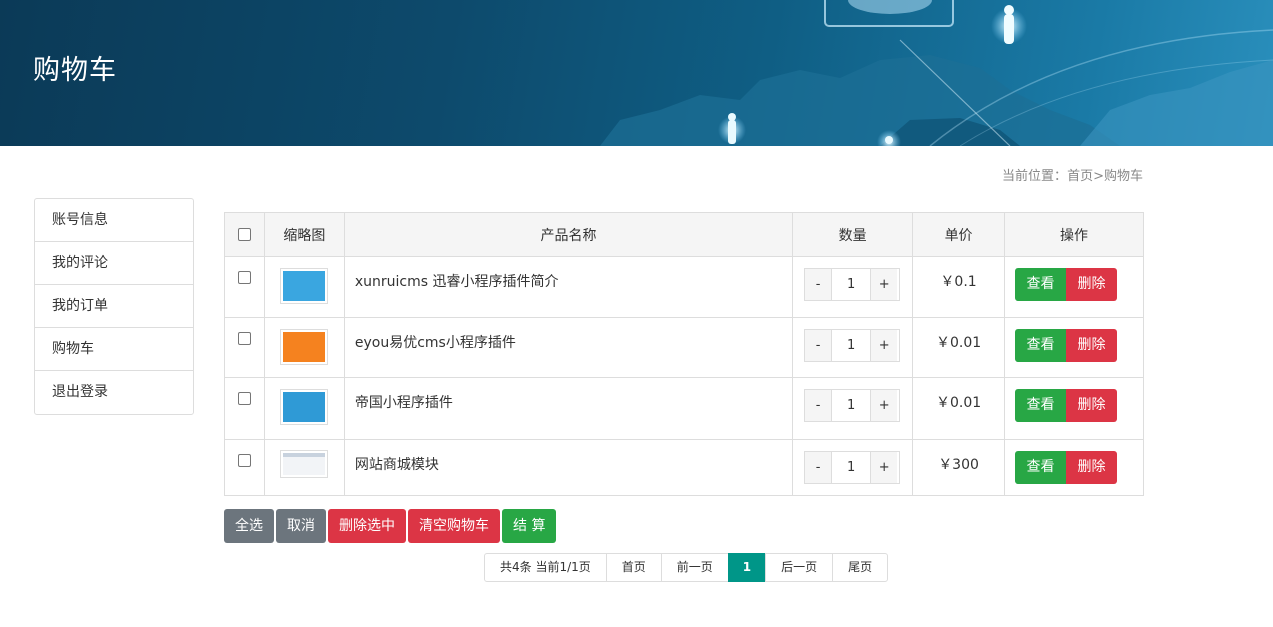 Image resolution: width=1273 pixels, height=627 pixels. What do you see at coordinates (958, 465) in the screenshot?
I see `unit-price: ￥300` at bounding box center [958, 465].